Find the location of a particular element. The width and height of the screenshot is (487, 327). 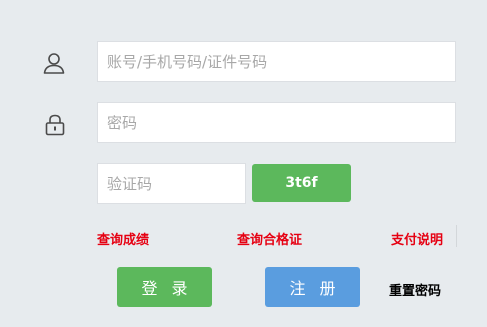

captcha-image: 3t6f is located at coordinates (301, 183).